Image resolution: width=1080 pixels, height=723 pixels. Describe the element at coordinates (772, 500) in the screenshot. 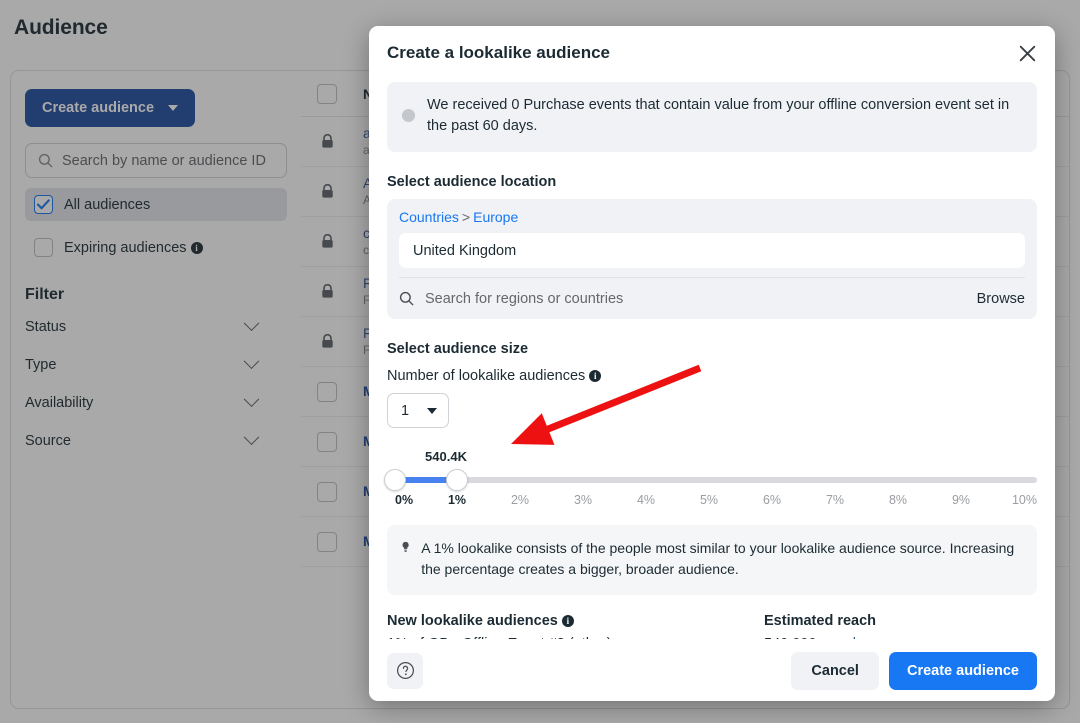

I see `slider-tick-6: 6%` at that location.